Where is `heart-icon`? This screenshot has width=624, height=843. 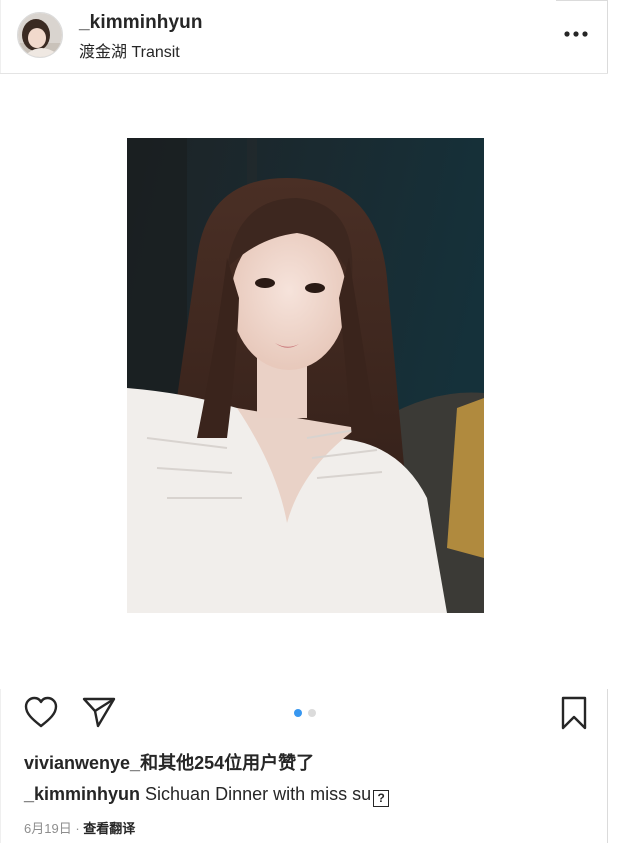 heart-icon is located at coordinates (41, 712).